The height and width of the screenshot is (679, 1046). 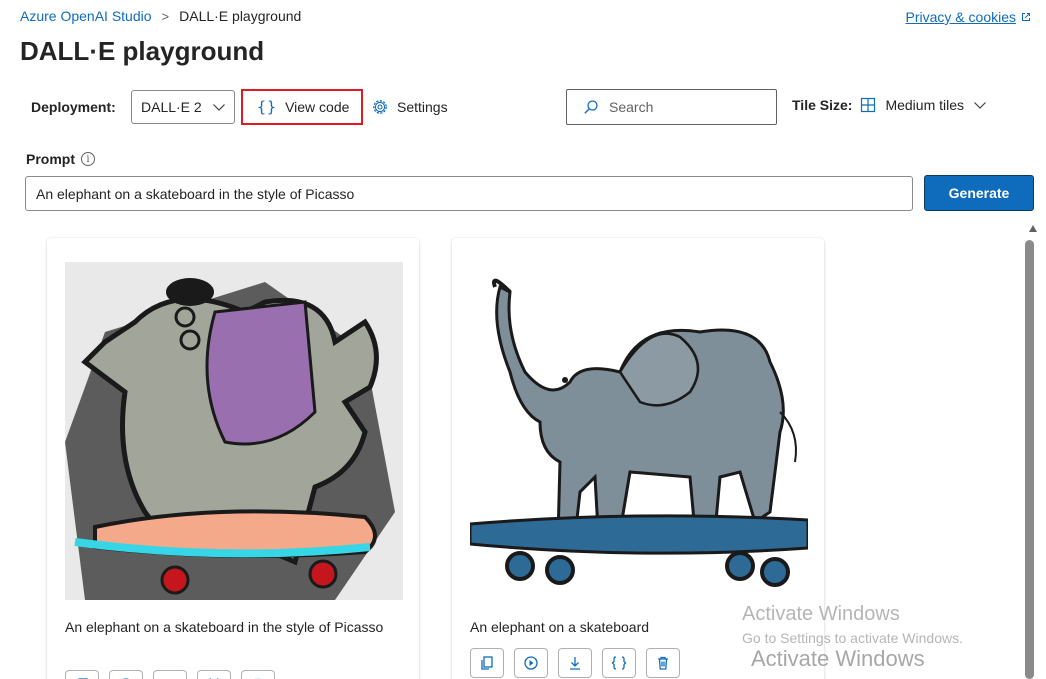 I want to click on prompt-input, so click(x=469, y=193).